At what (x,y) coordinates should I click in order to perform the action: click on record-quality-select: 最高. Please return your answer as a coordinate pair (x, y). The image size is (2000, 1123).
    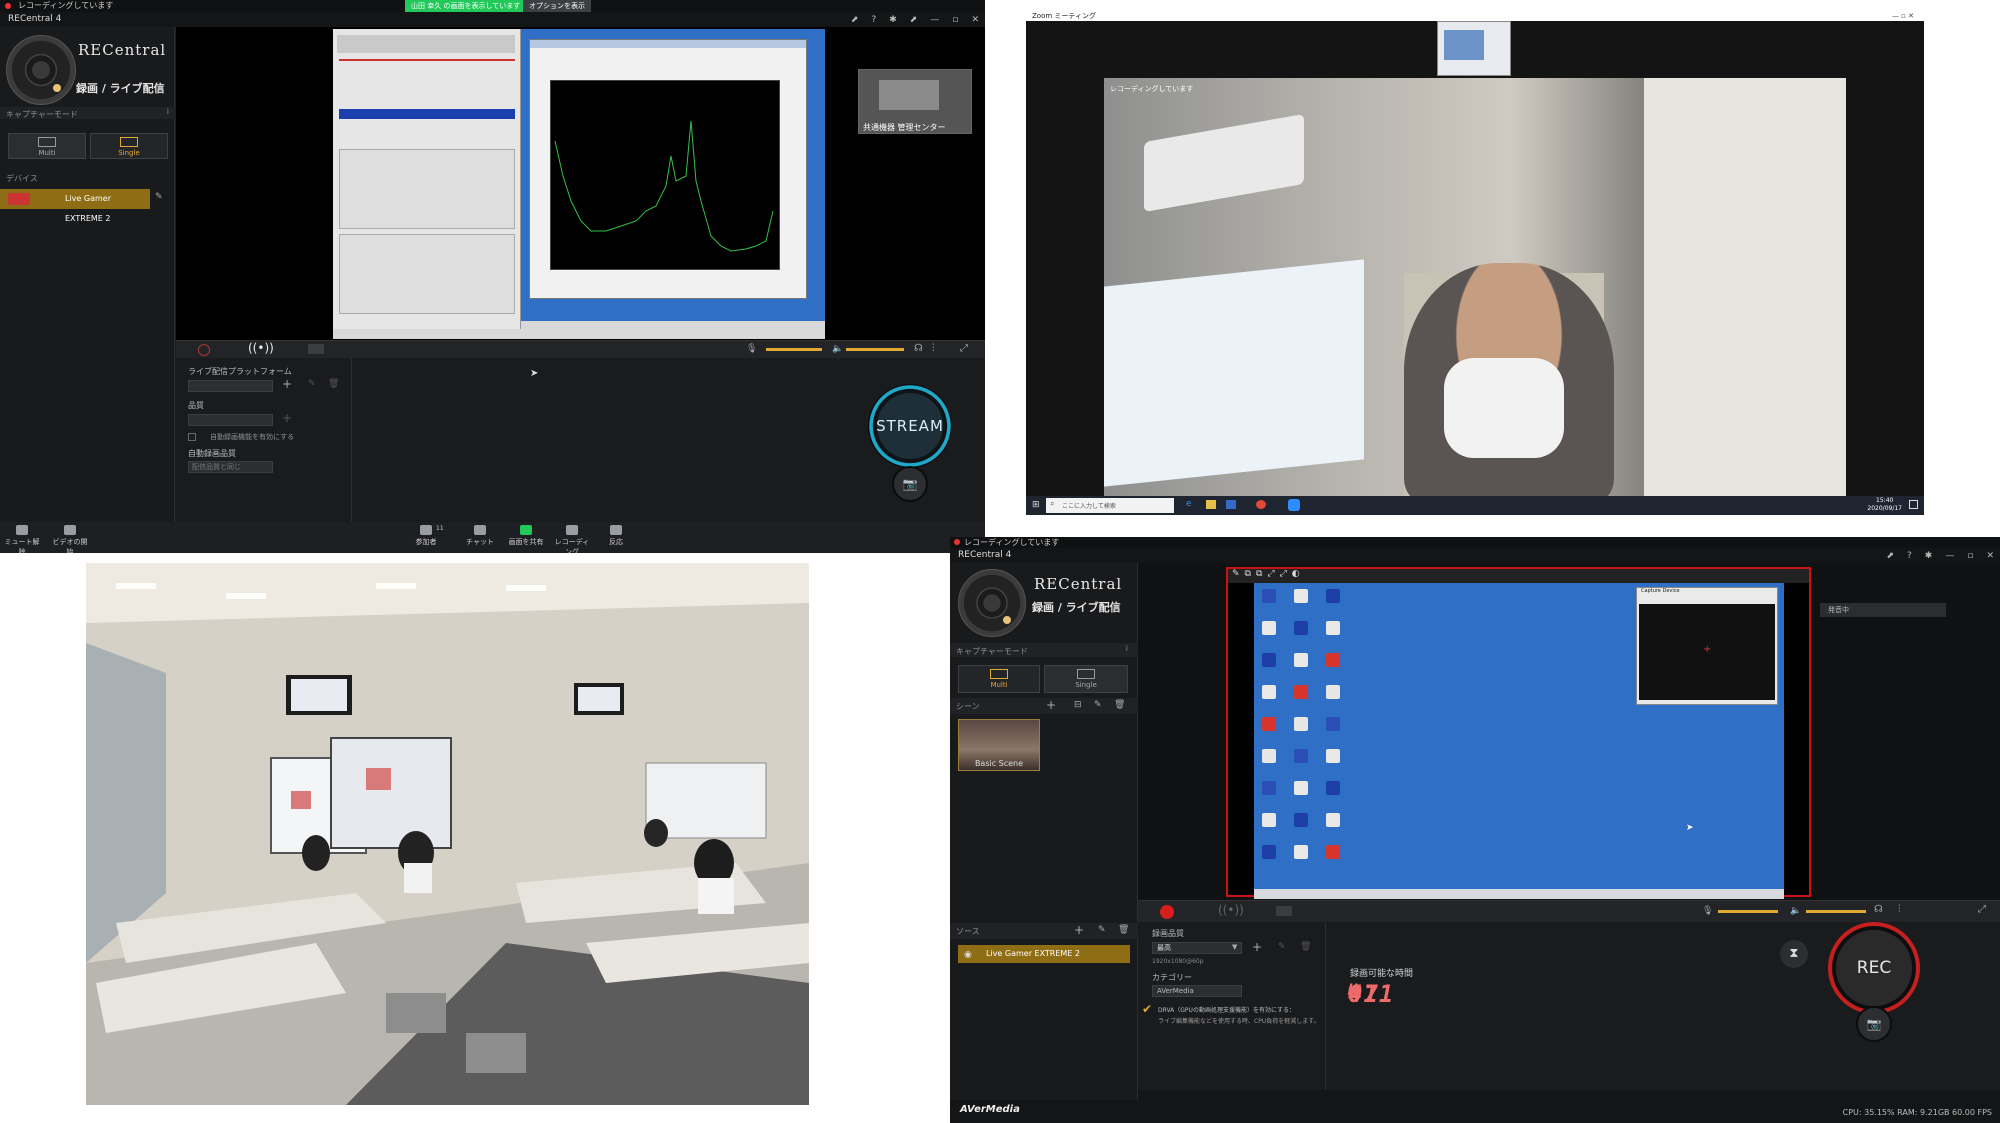
    Looking at the image, I should click on (1197, 948).